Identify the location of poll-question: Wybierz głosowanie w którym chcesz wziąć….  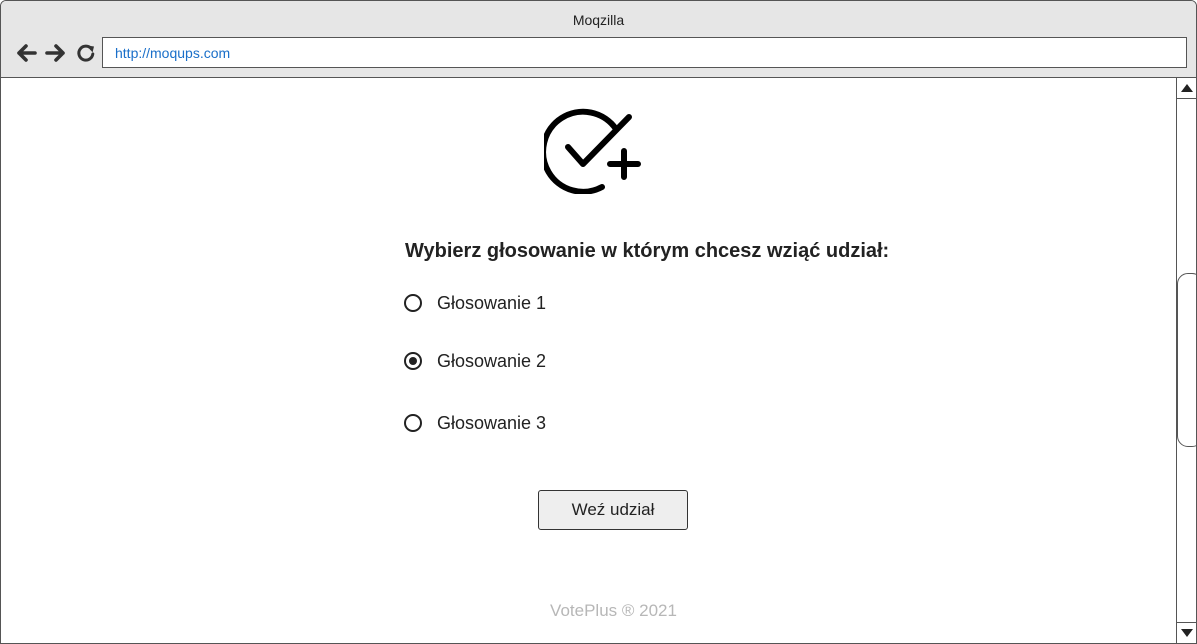
(647, 251).